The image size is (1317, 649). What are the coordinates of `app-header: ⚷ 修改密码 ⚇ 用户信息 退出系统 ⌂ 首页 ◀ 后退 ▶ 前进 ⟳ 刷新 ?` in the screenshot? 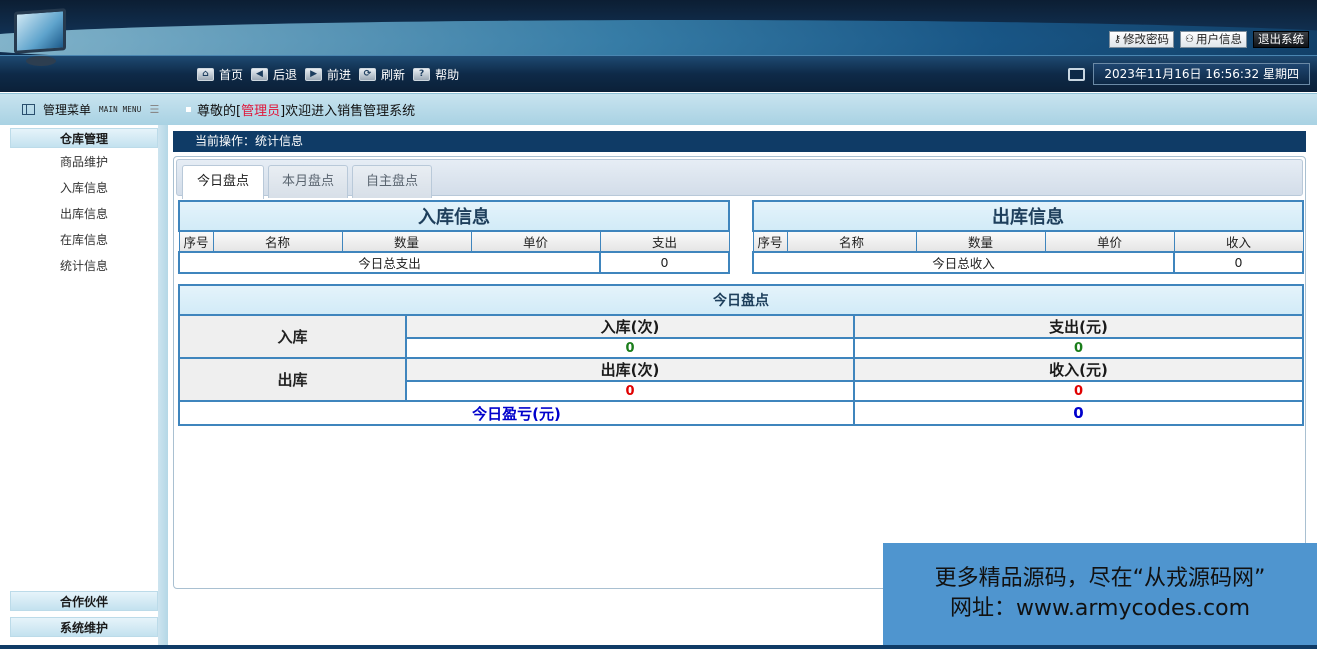 It's located at (658, 46).